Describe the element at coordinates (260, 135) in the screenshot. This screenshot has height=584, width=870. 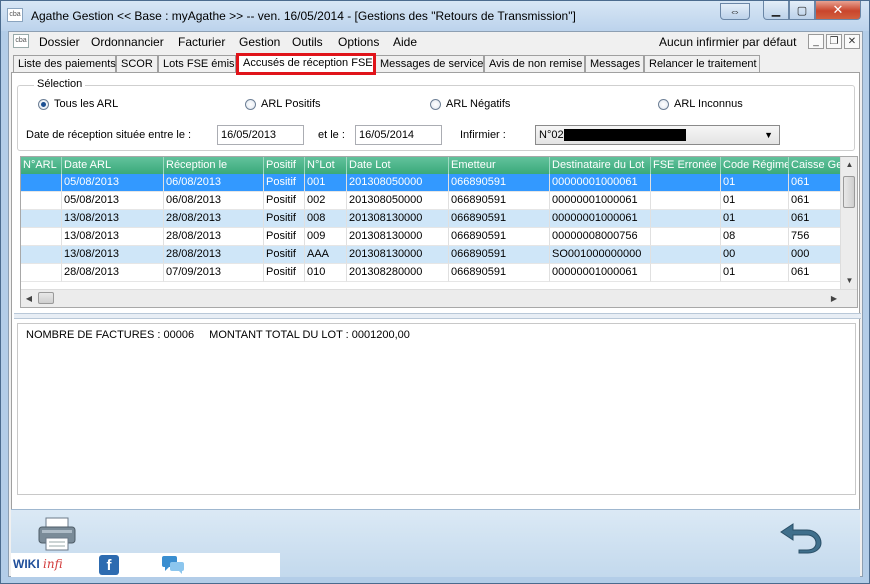
I see `date-from-input: 16/05/2013` at that location.